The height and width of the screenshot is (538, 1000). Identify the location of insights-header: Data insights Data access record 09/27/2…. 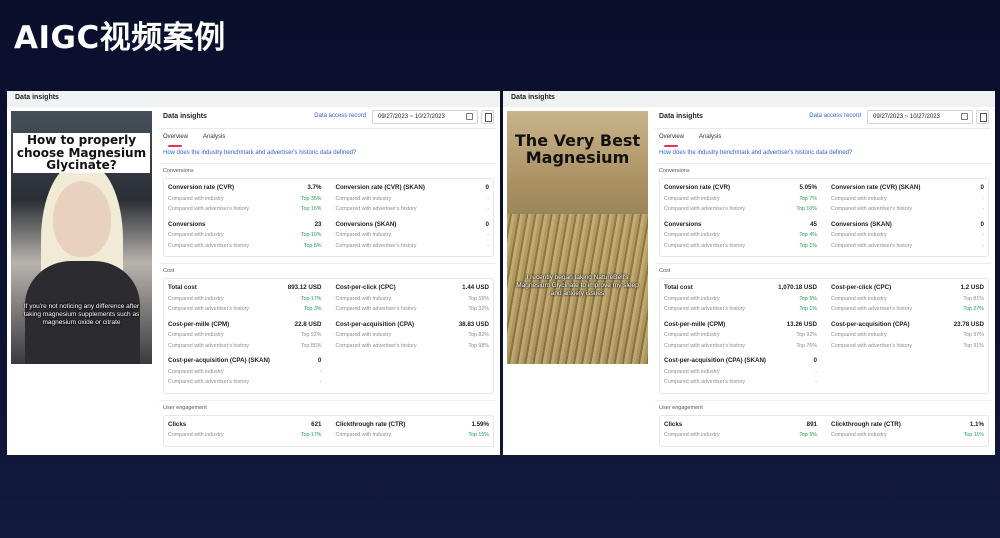
(327, 118).